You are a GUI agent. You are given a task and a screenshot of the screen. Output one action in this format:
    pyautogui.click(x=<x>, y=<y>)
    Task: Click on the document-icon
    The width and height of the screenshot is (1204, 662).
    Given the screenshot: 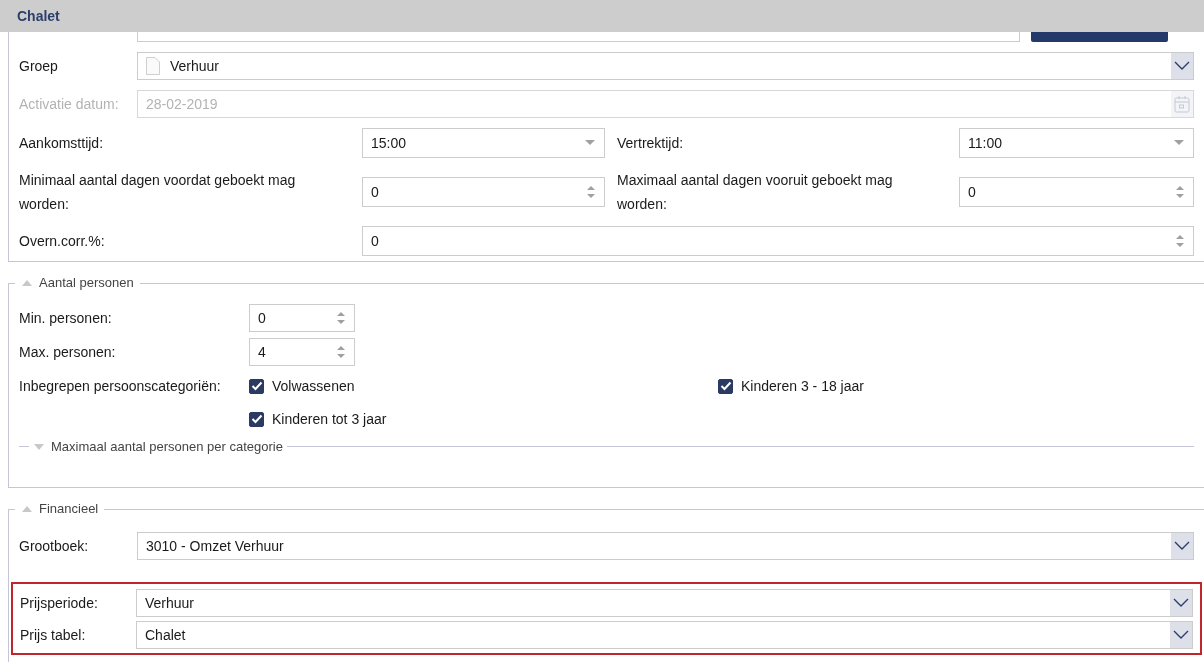 What is the action you would take?
    pyautogui.click(x=153, y=66)
    